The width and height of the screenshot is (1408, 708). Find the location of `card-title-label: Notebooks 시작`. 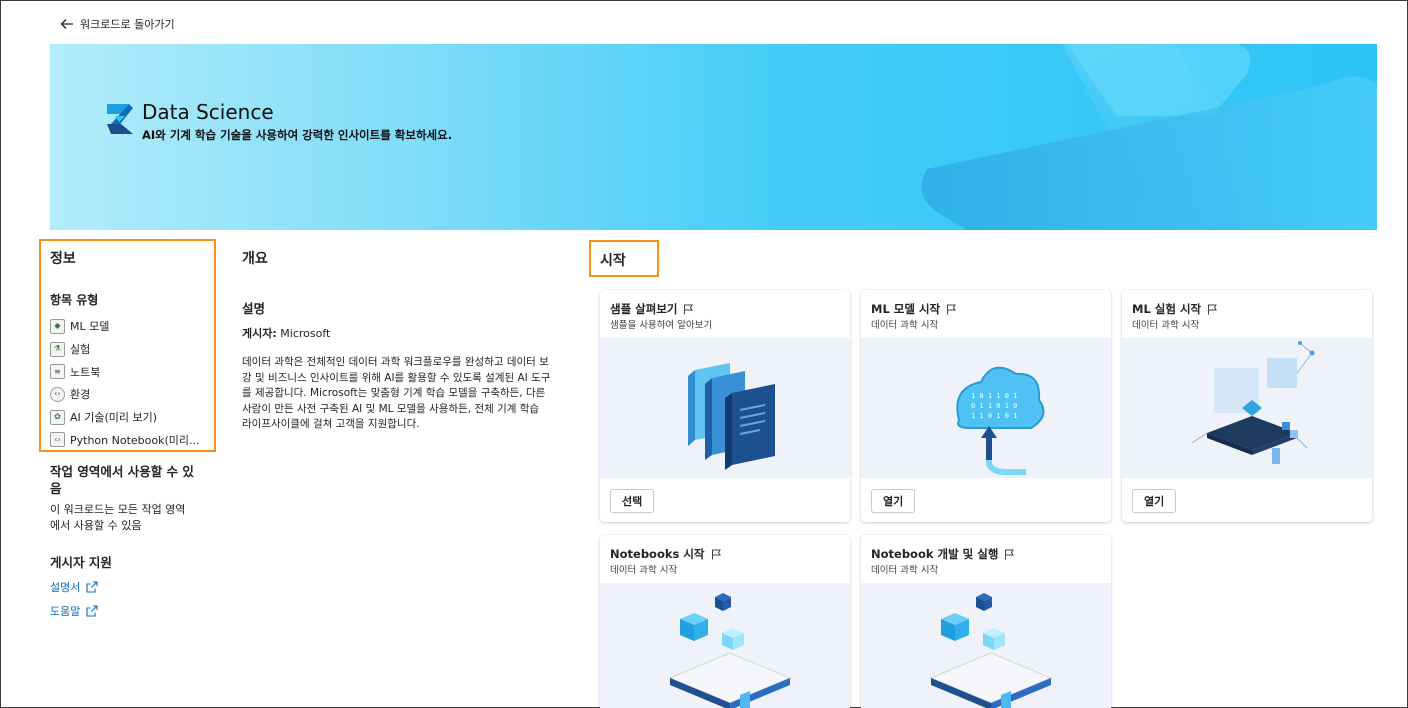

card-title-label: Notebooks 시작 is located at coordinates (657, 554).